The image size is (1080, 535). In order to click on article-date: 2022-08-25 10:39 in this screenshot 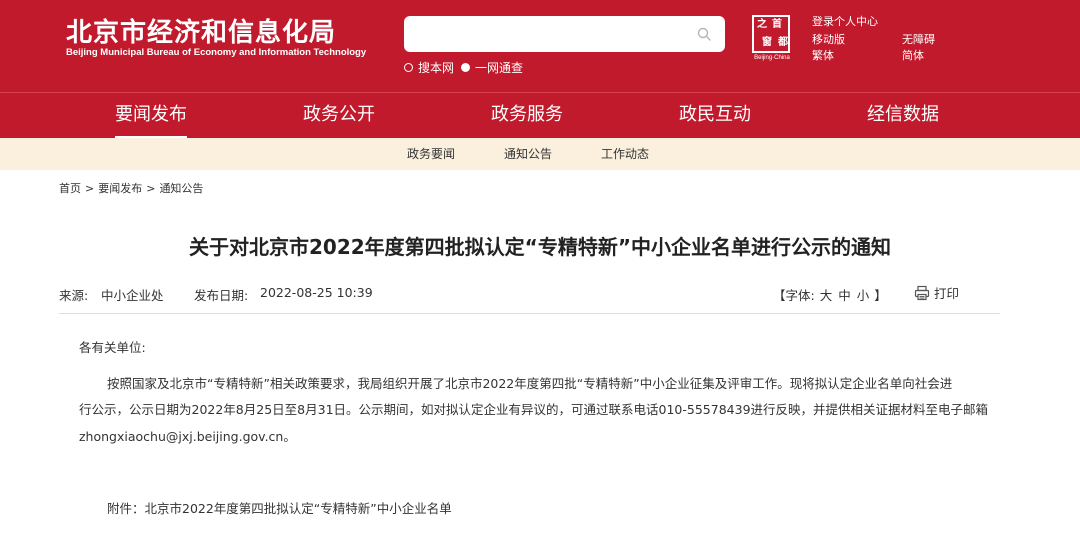, I will do `click(316, 292)`.